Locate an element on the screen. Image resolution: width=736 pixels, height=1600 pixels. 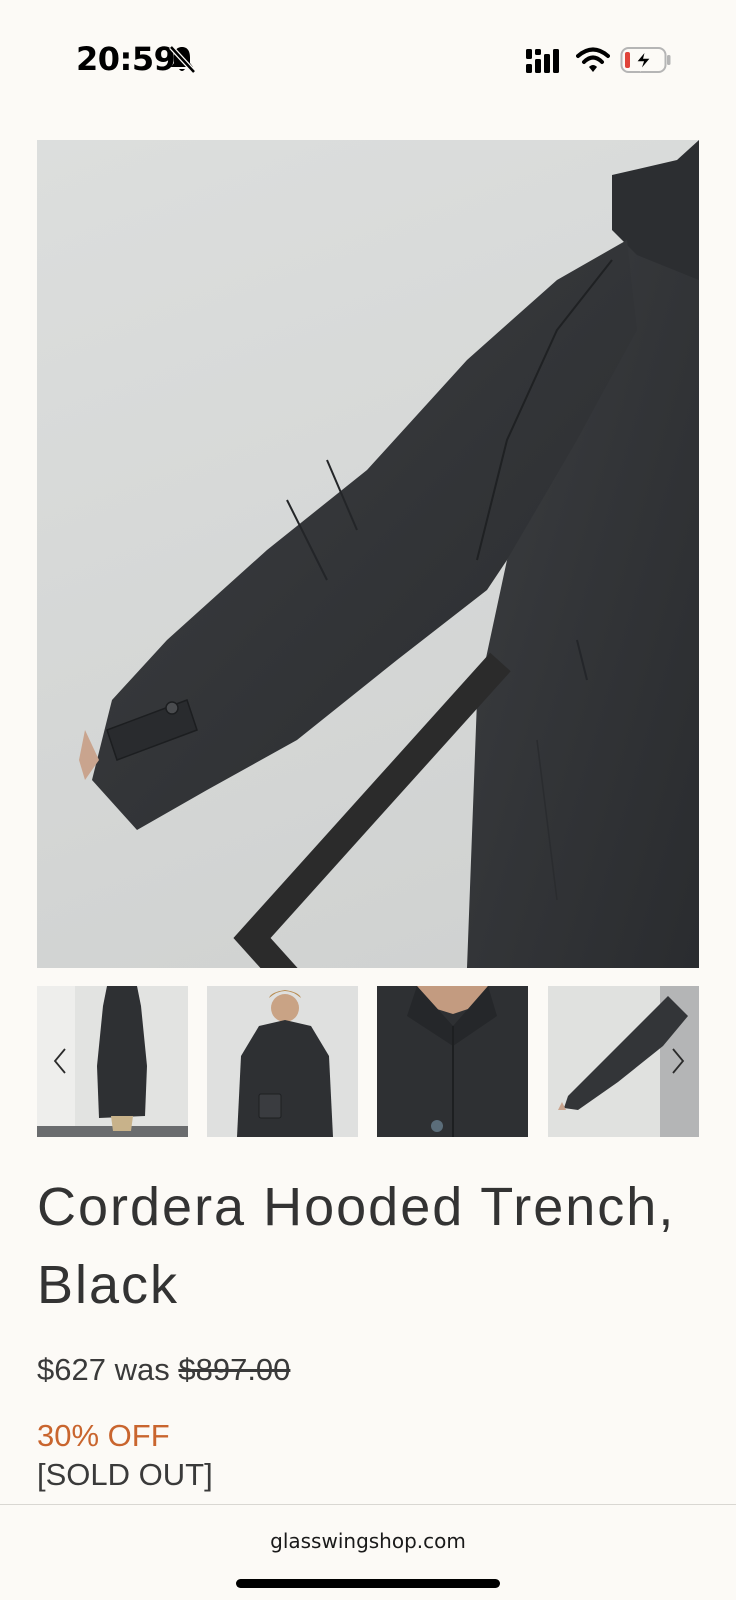
chevron-right-icon is located at coordinates (678, 1061).